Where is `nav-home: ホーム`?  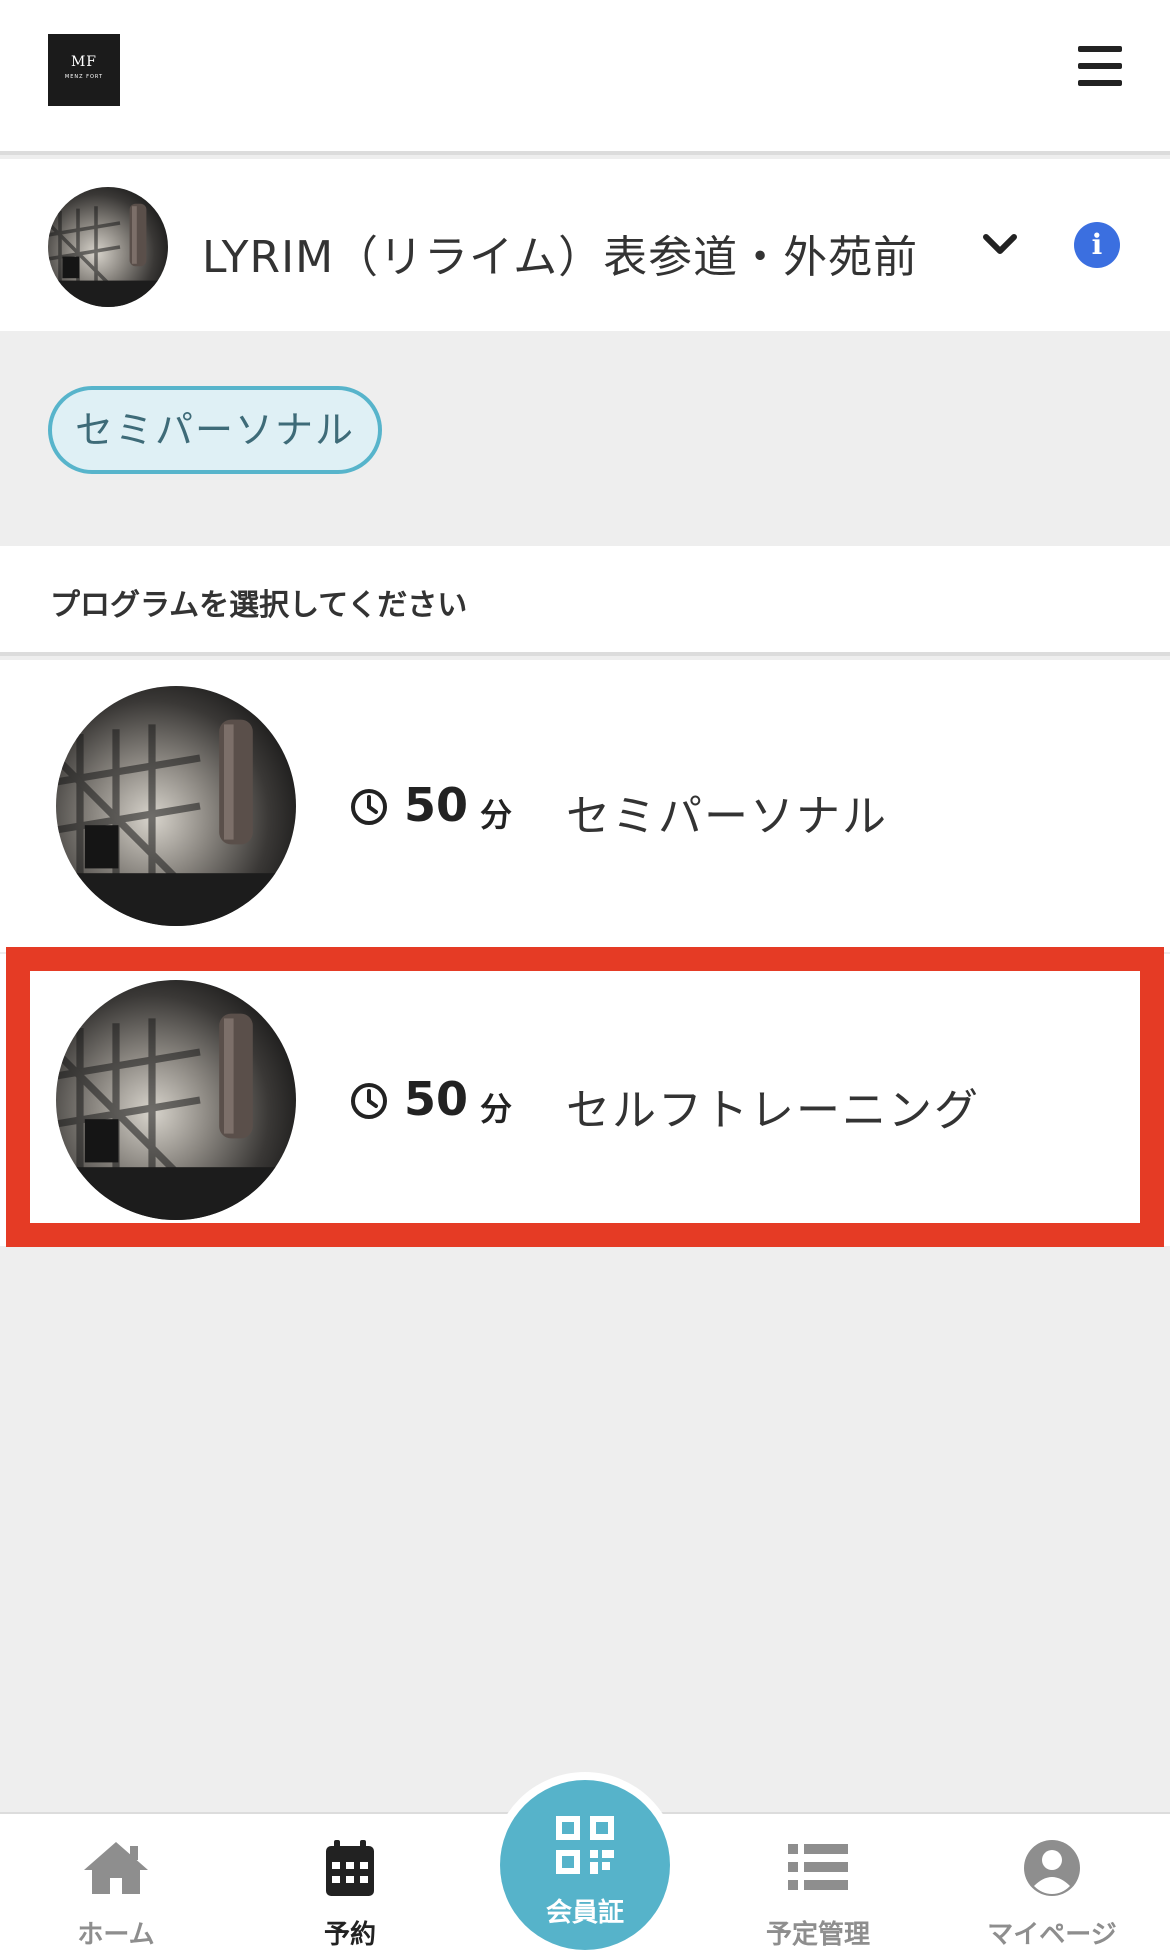
nav-home: ホーム is located at coordinates (116, 1885).